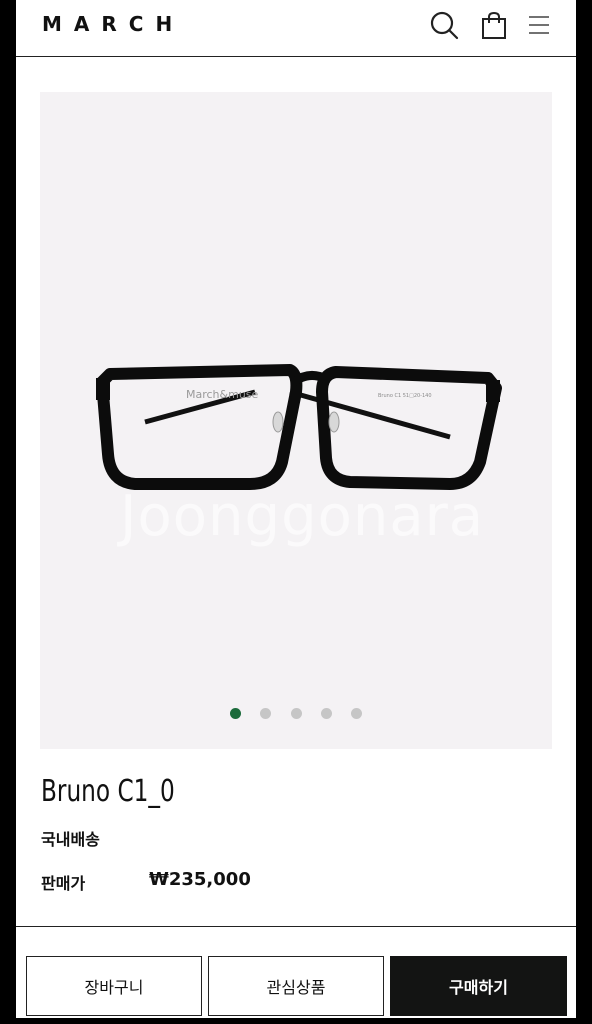 This screenshot has height=1024, width=592. Describe the element at coordinates (405, 396) in the screenshot. I see `svg-text: Bruno C1 51□20-140` at that location.